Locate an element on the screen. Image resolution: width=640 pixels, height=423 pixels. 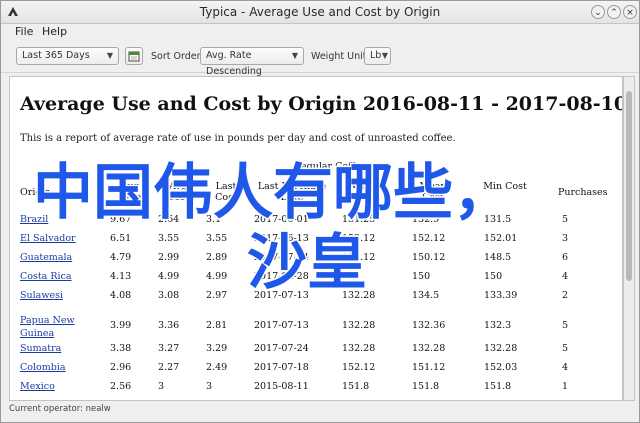
cell-avg-rate: 2.96 is located at coordinates (121, 367).